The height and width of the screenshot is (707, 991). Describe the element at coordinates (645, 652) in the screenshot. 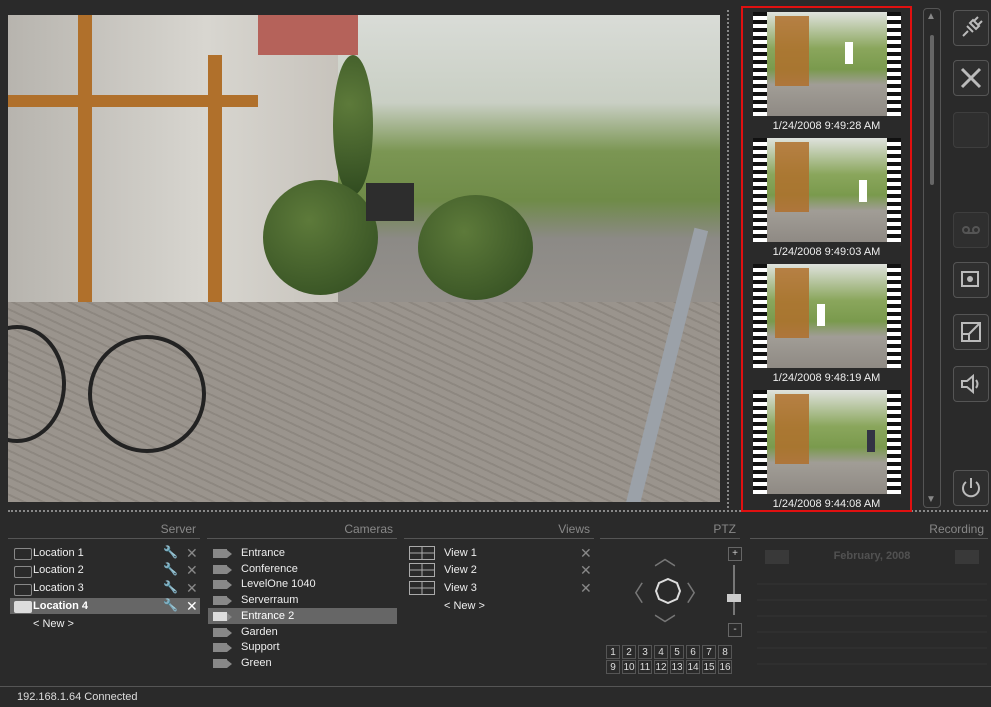

I see `ptz-preset-button: 3` at that location.